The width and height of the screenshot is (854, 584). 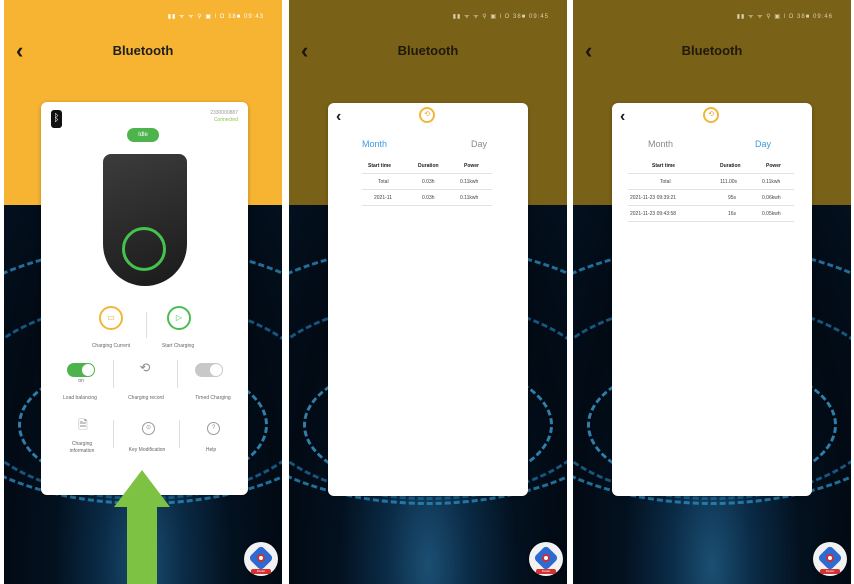 I want to click on cell-start-time: 2021-11-23 09:39:21, so click(x=653, y=198).